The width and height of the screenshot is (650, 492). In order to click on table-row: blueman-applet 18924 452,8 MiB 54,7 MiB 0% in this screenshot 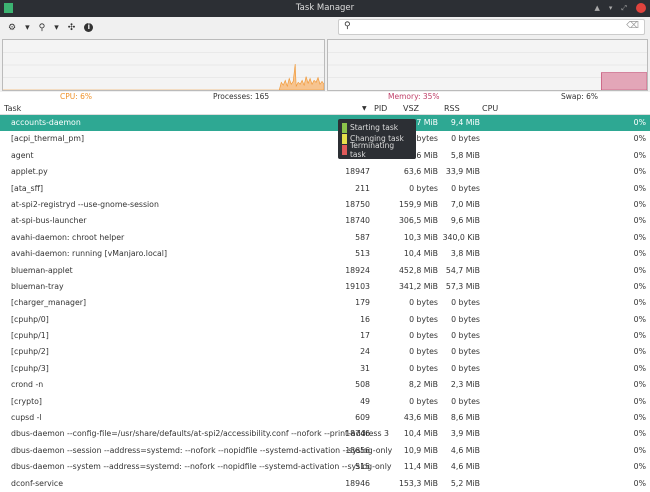, I will do `click(325, 271)`.